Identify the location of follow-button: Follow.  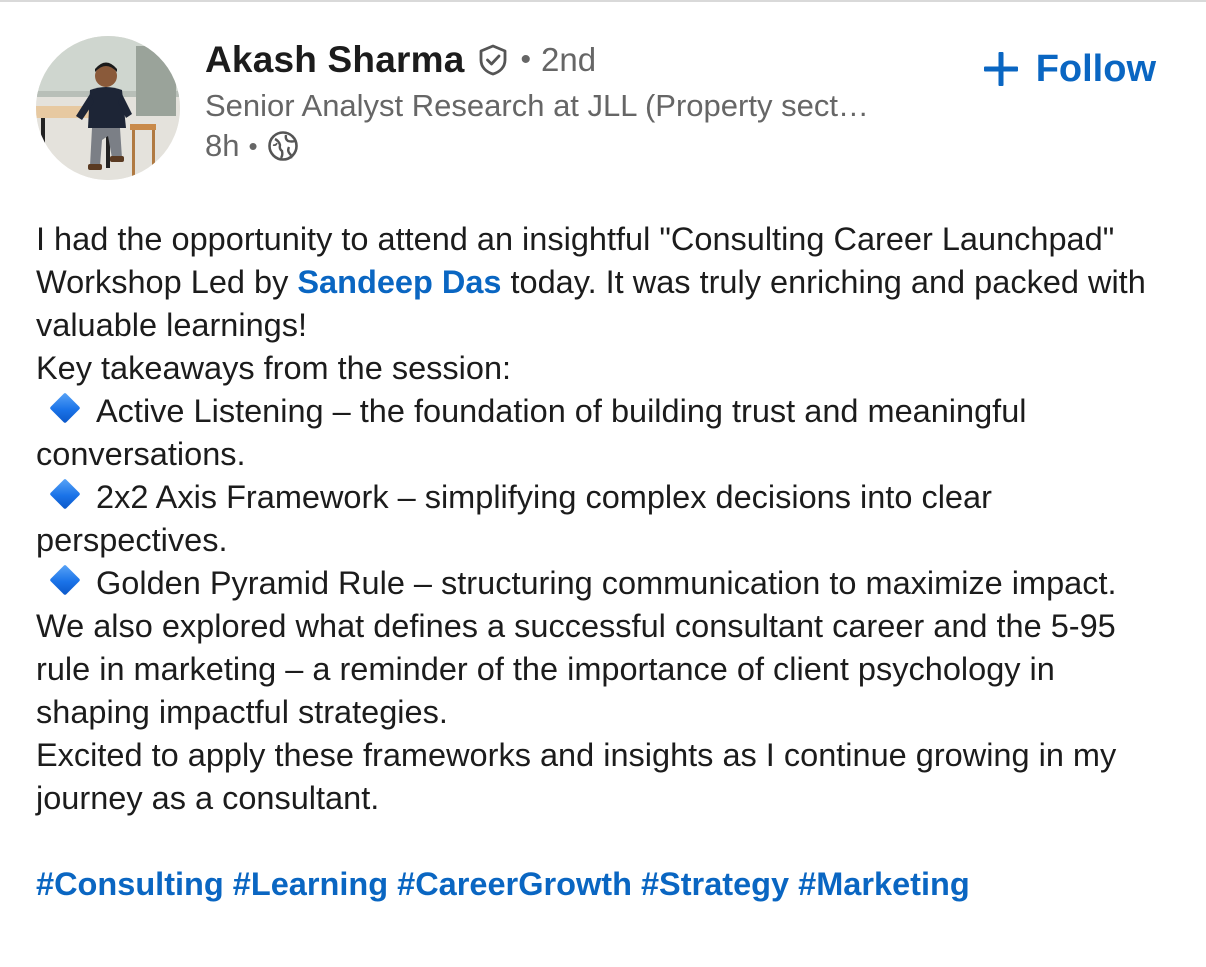
(1069, 69).